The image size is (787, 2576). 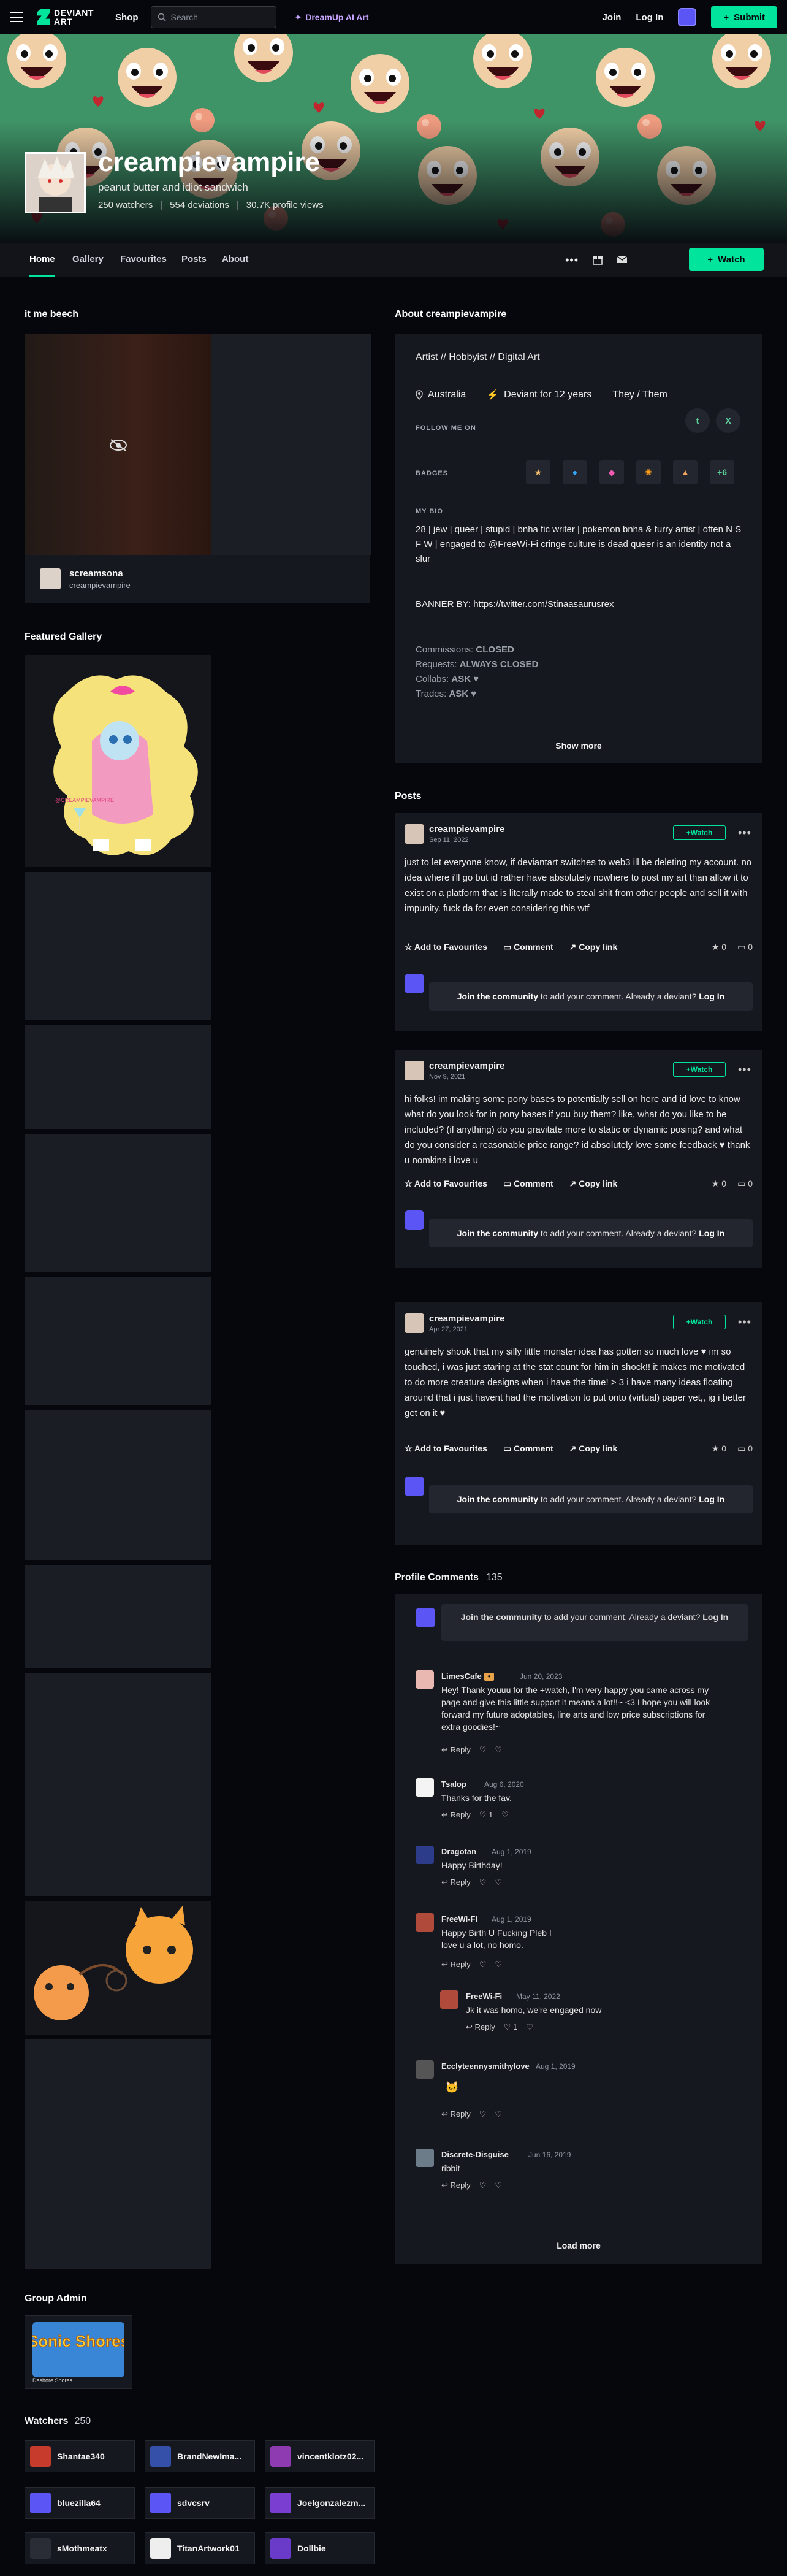 I want to click on watchers-count: 250 watchers, so click(x=125, y=205).